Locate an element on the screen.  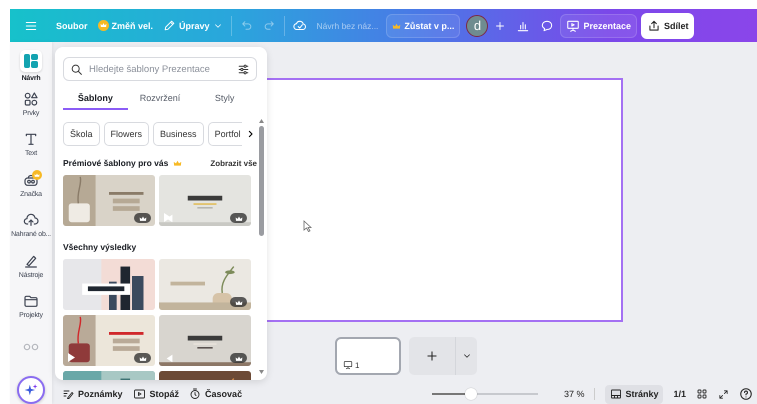
avatar: d is located at coordinates (477, 25).